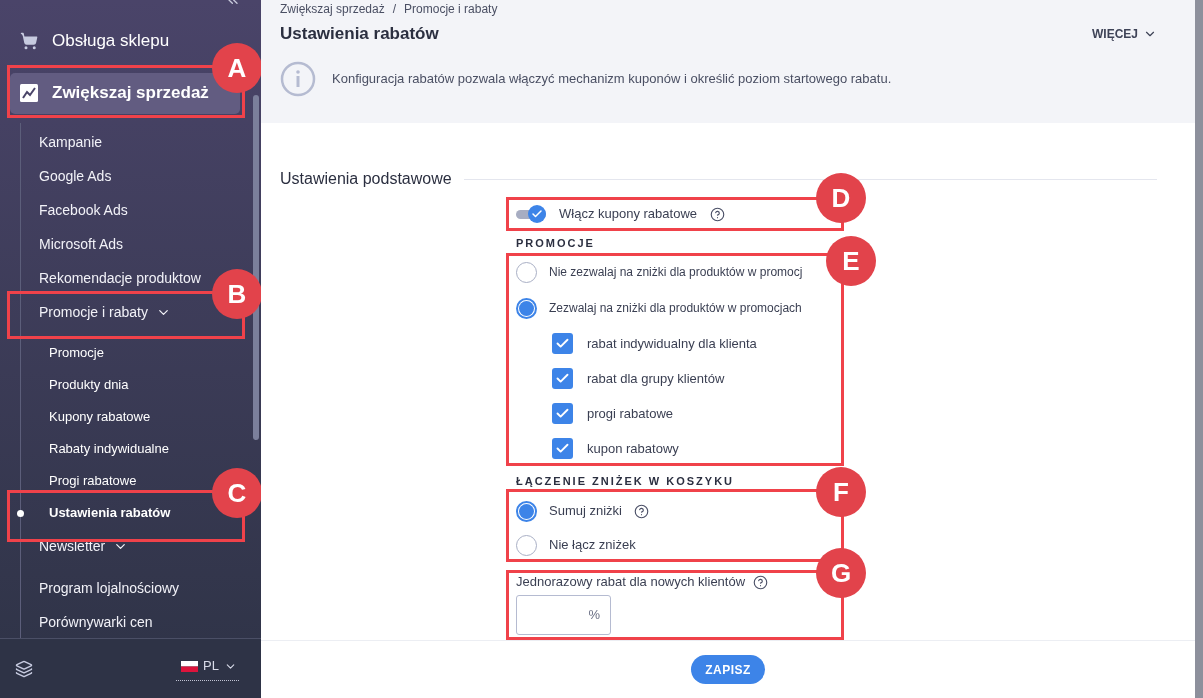 The width and height of the screenshot is (1203, 698). Describe the element at coordinates (672, 343) in the screenshot. I see `checkbox-label: rabat indywidualny dla klienta` at that location.